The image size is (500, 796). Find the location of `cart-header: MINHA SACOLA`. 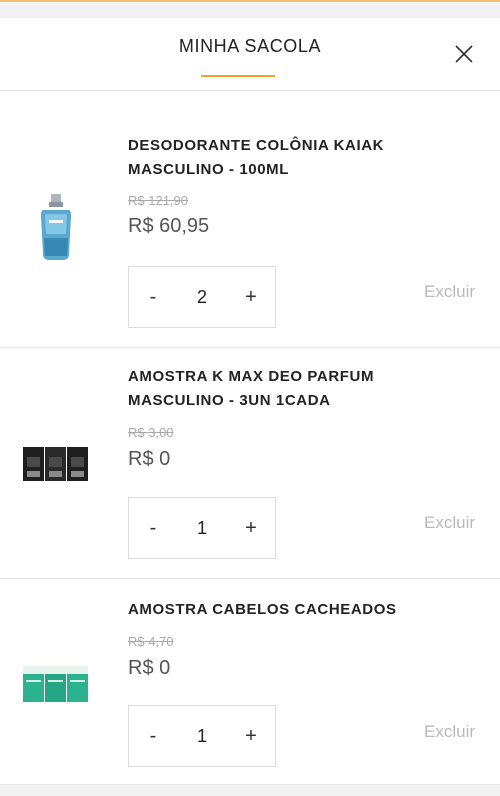

cart-header: MINHA SACOLA is located at coordinates (250, 54).